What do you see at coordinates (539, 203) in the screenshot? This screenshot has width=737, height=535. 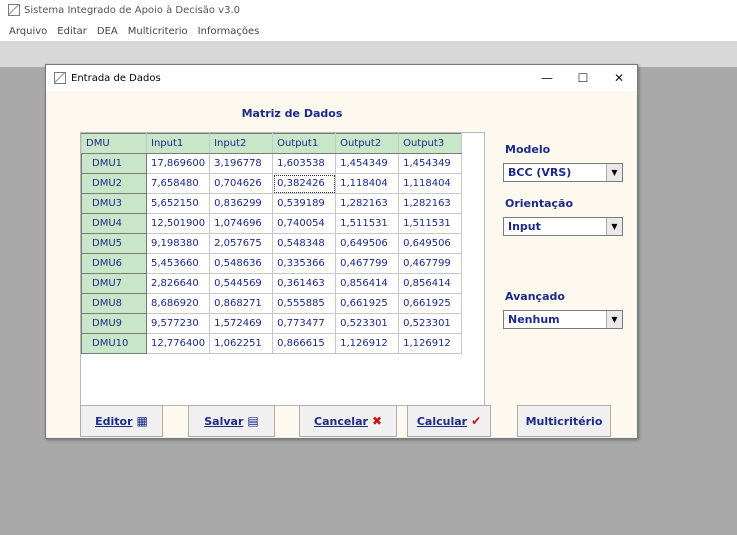 I see `orientacao-label: Orientação` at bounding box center [539, 203].